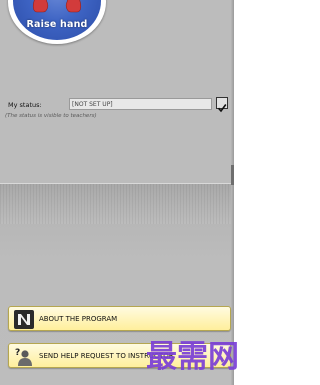 The image size is (320, 385). Describe the element at coordinates (117, 204) in the screenshot. I see `separator-band` at that location.